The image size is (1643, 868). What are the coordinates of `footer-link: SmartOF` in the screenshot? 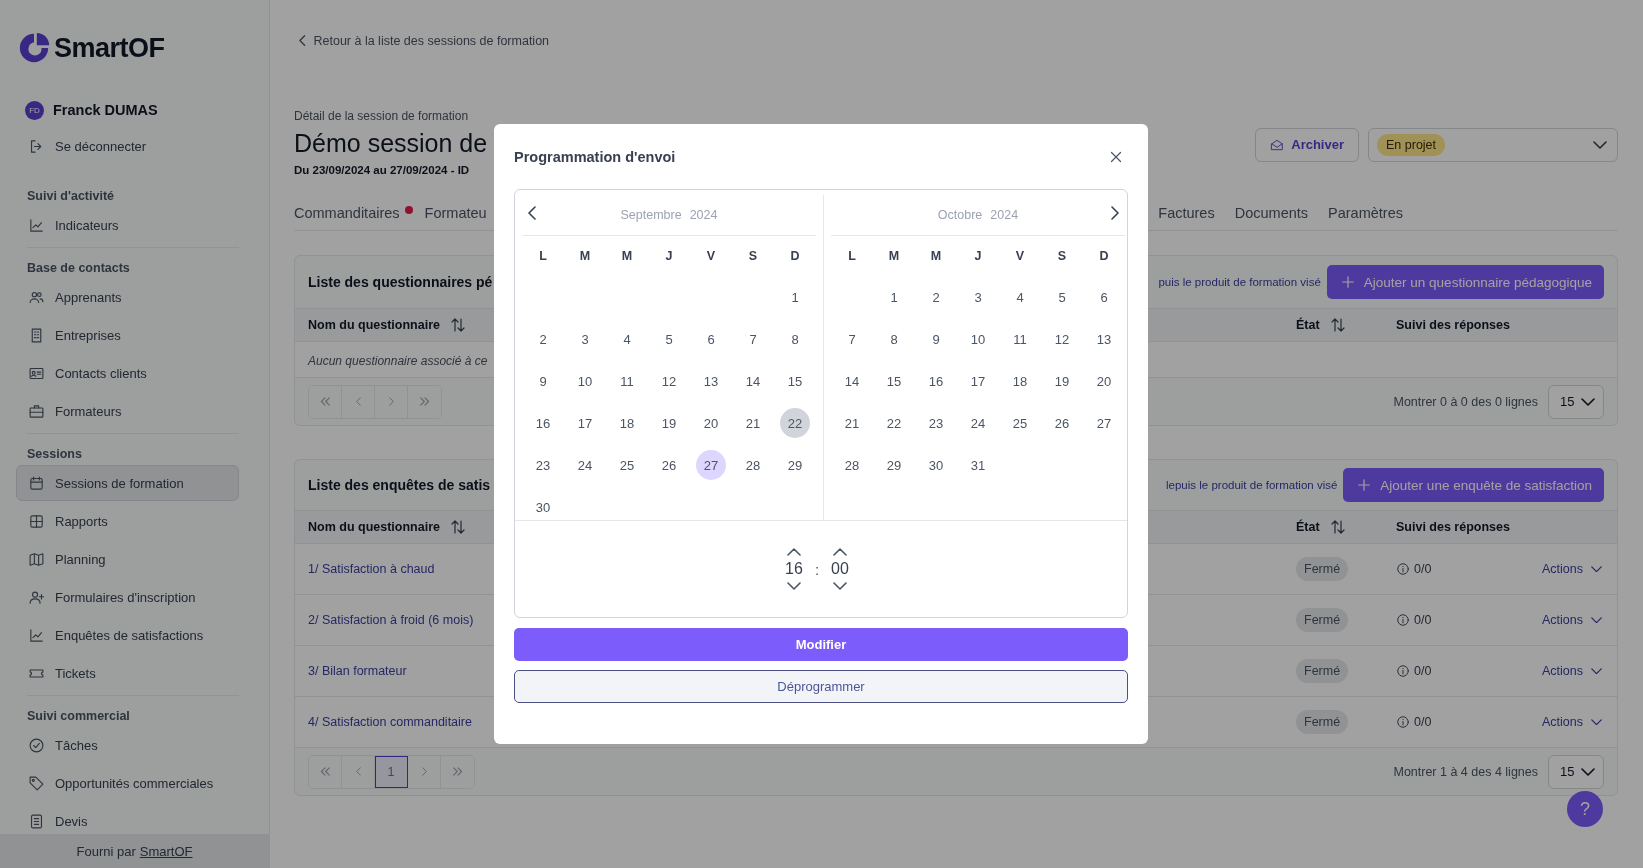 It's located at (166, 851).